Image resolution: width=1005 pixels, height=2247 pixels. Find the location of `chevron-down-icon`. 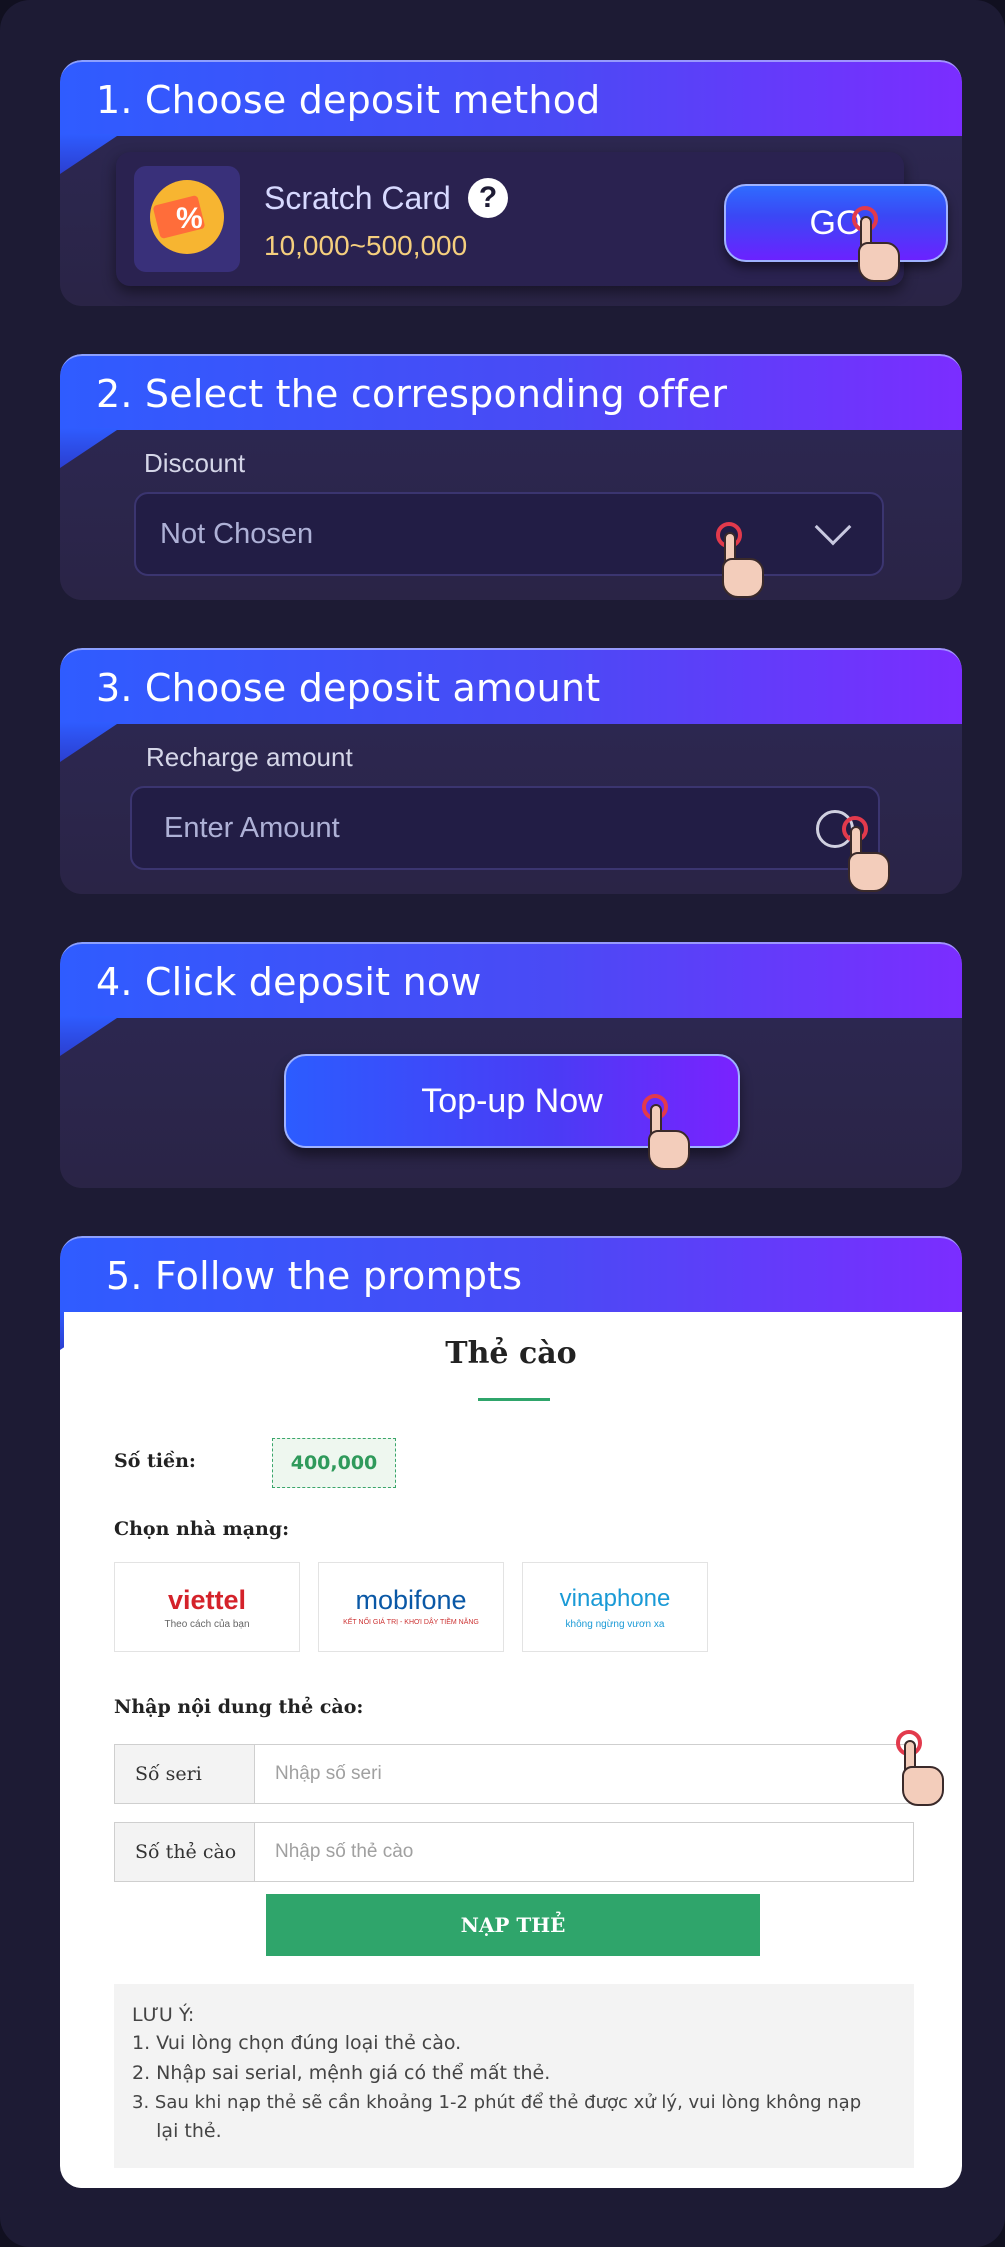

chevron-down-icon is located at coordinates (833, 527).